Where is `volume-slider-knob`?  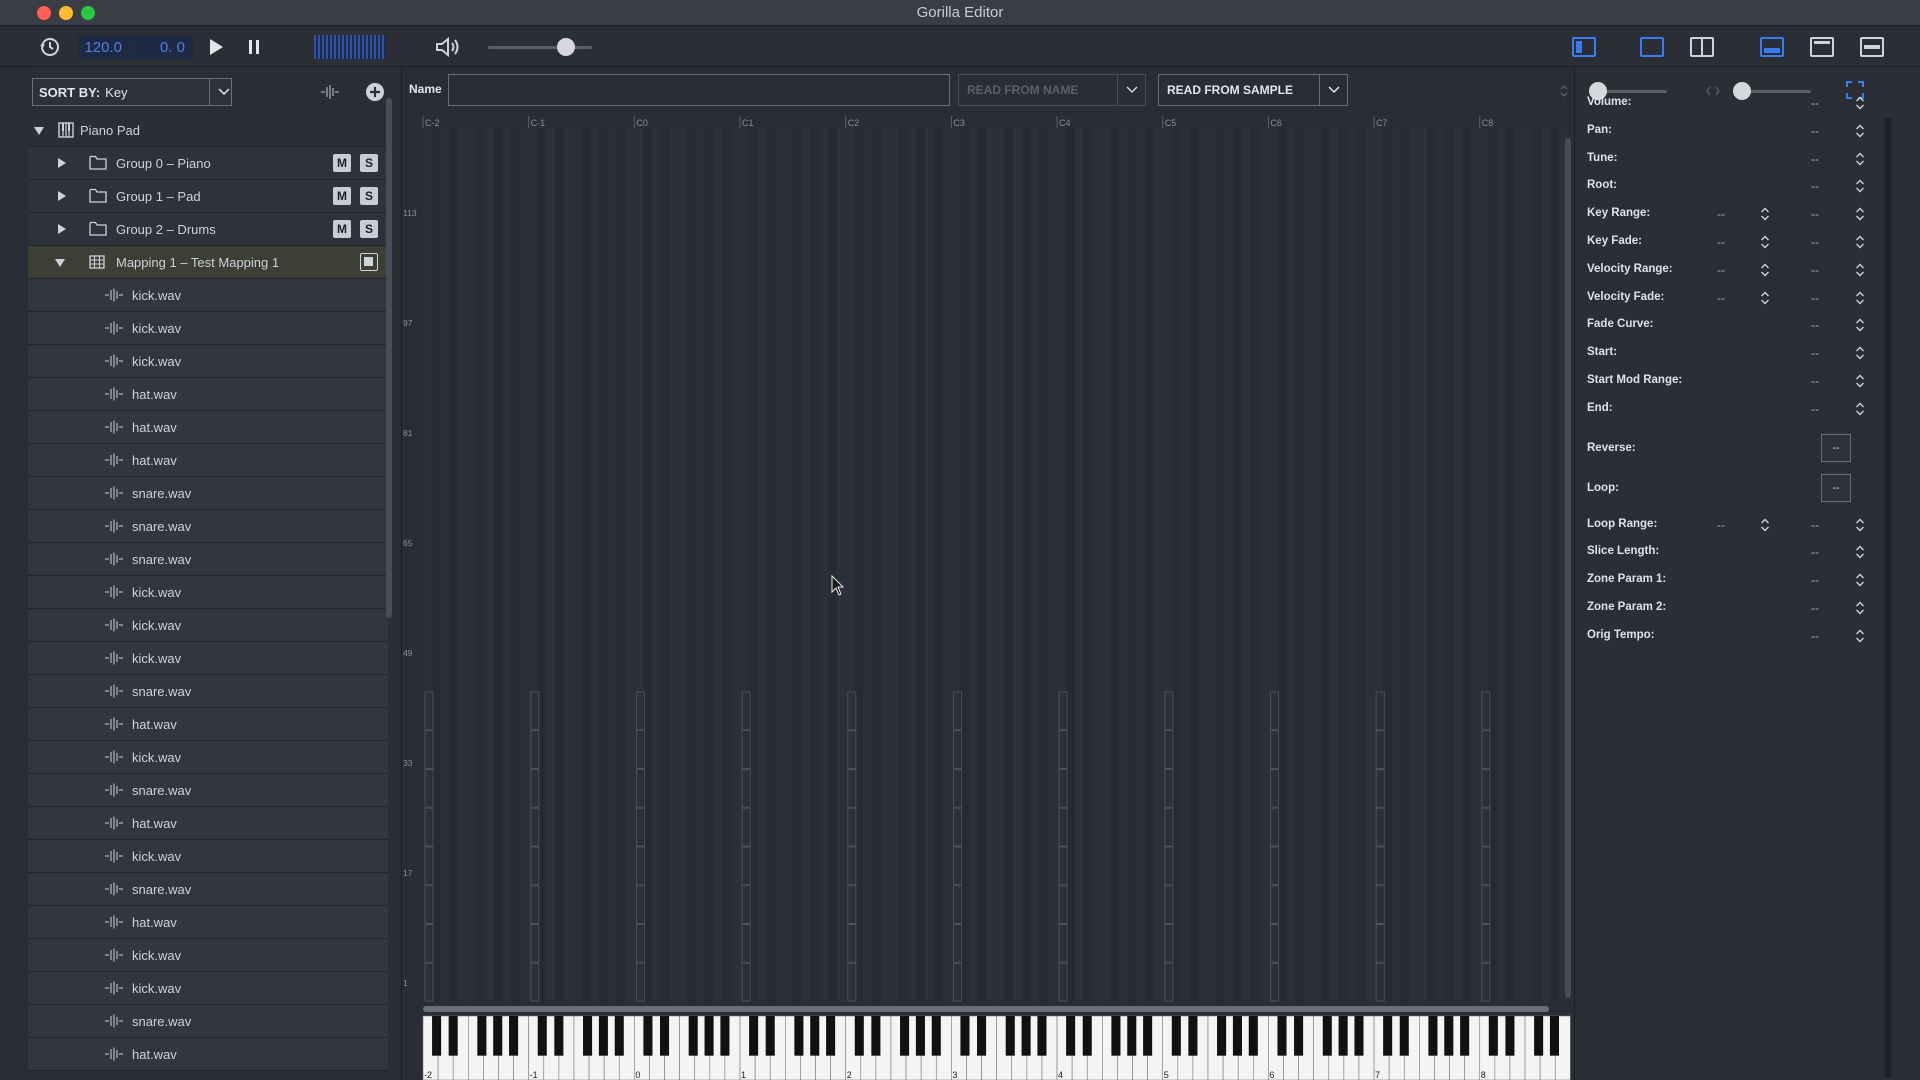 volume-slider-knob is located at coordinates (566, 47).